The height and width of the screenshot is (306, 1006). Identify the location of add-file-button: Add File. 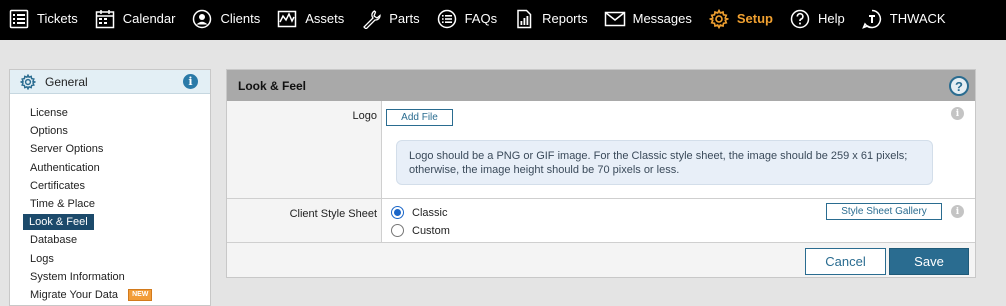
(419, 117).